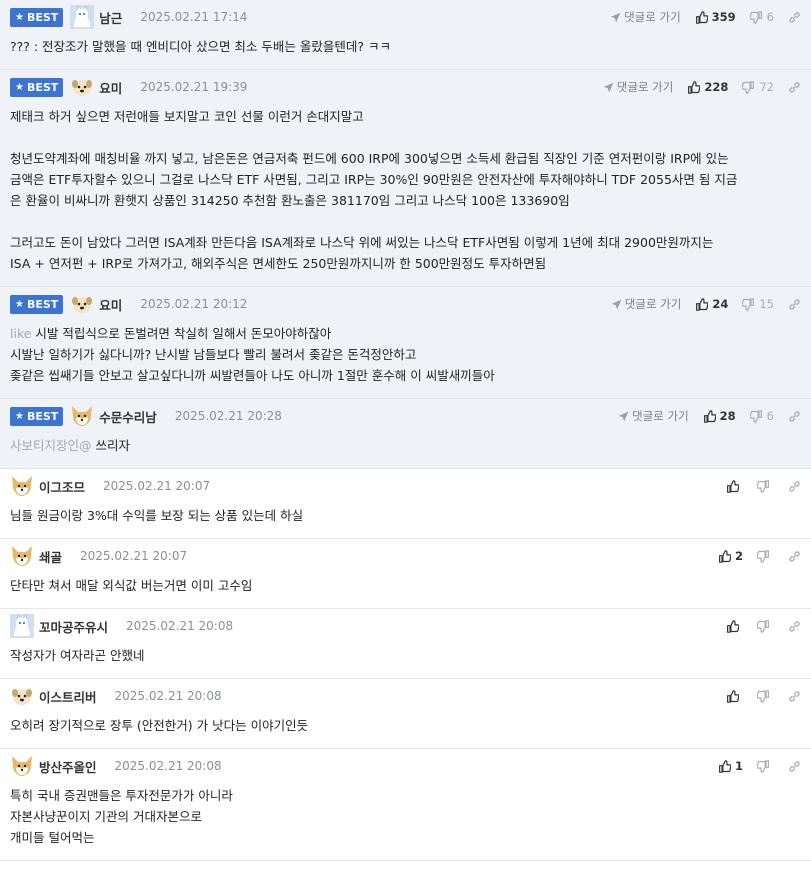 The height and width of the screenshot is (885, 811). I want to click on comment-actions, so click(763, 486).